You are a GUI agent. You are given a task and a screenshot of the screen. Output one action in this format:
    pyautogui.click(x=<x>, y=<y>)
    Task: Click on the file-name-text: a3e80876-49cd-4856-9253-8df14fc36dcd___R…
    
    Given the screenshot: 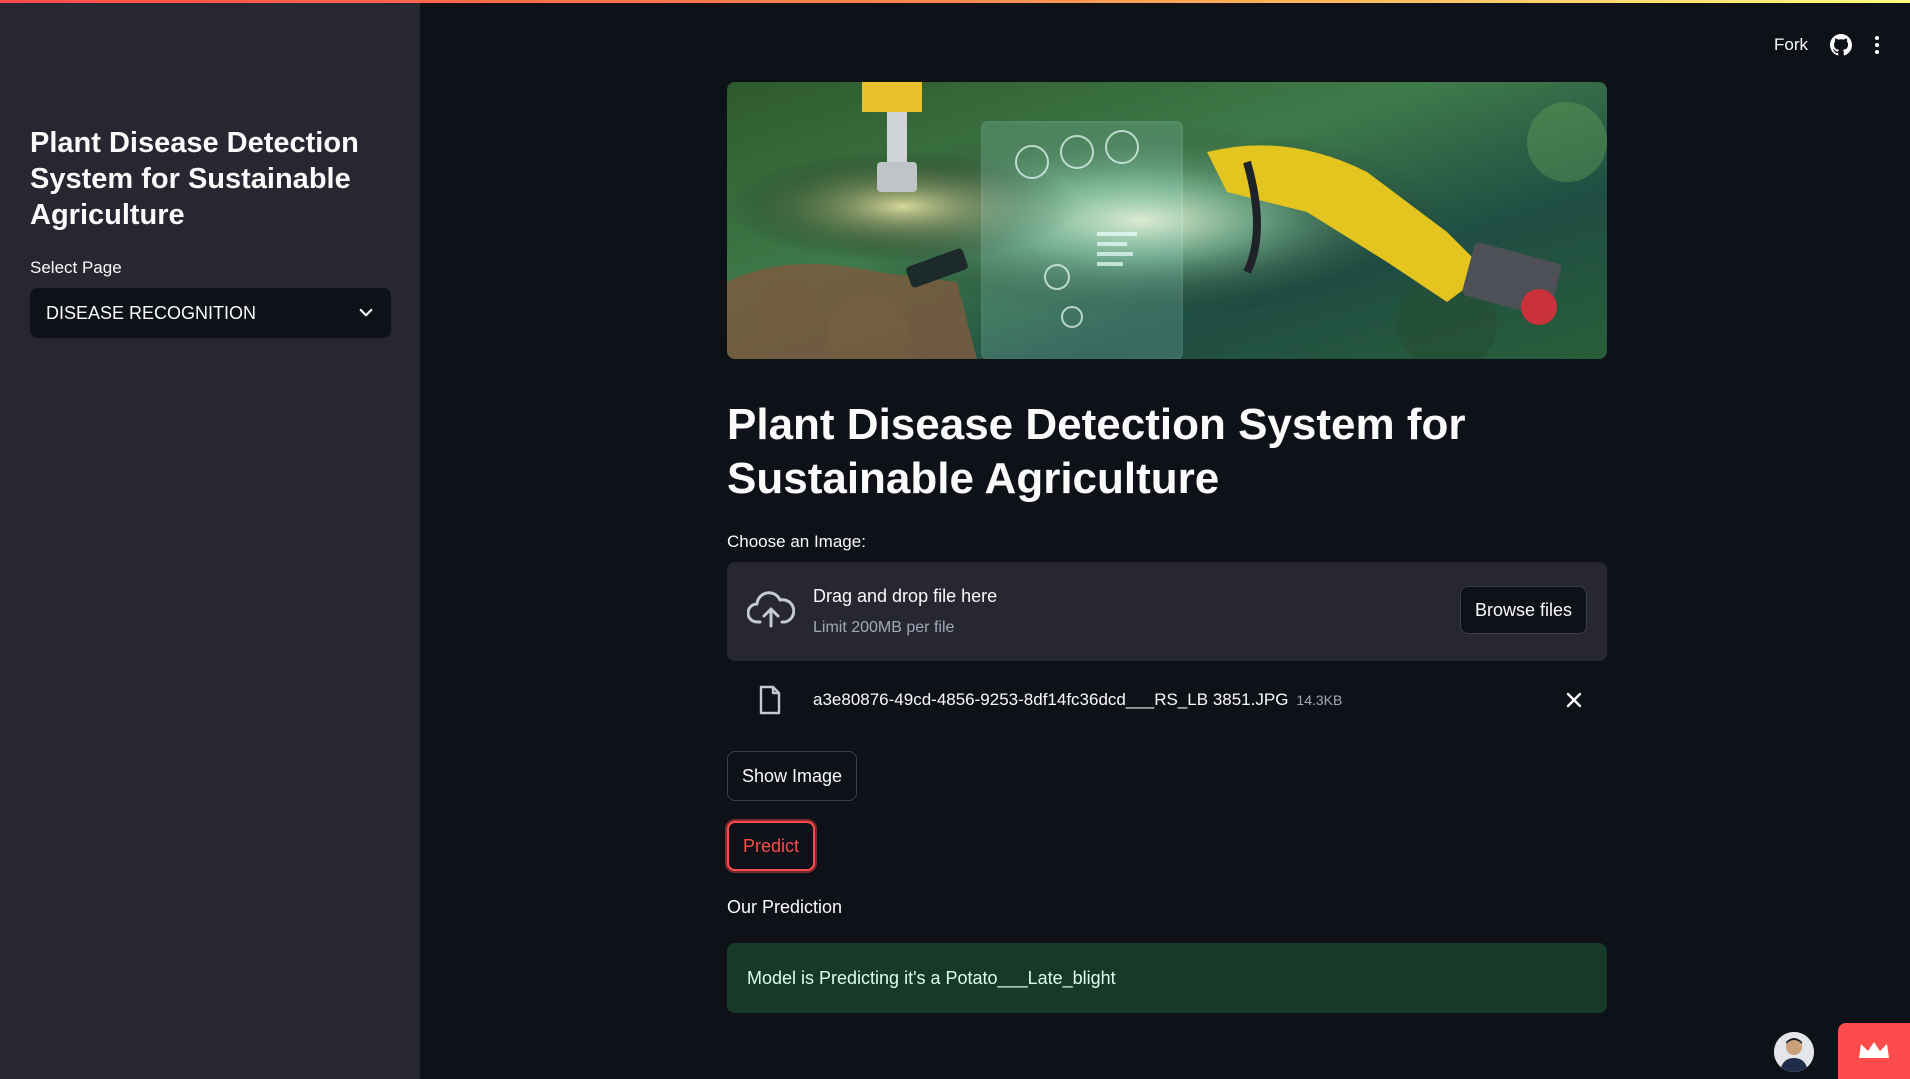 What is the action you would take?
    pyautogui.click(x=1051, y=699)
    